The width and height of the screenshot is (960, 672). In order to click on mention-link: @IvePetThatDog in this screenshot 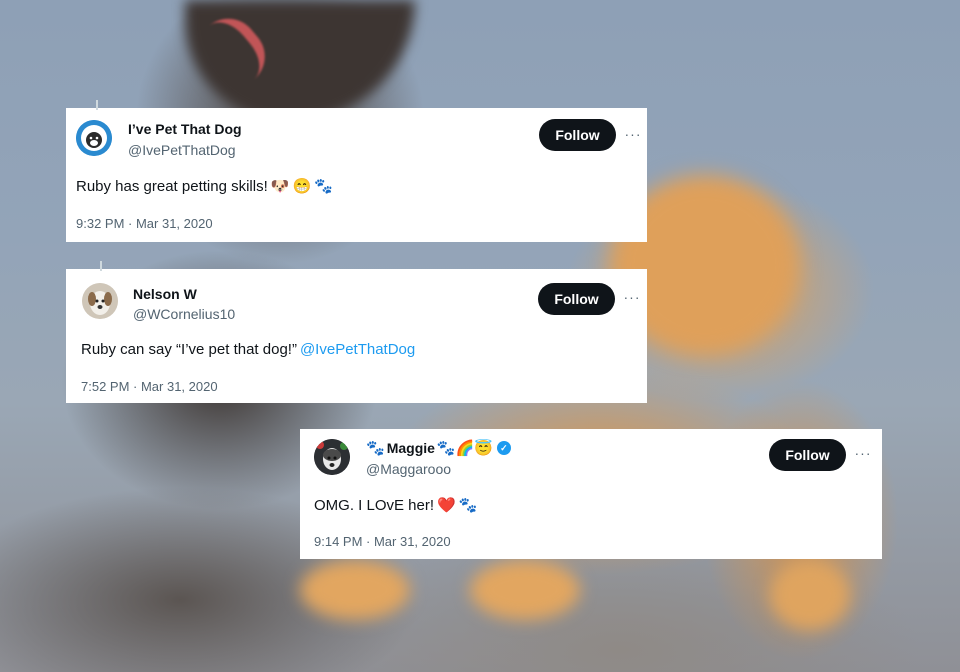, I will do `click(357, 349)`.